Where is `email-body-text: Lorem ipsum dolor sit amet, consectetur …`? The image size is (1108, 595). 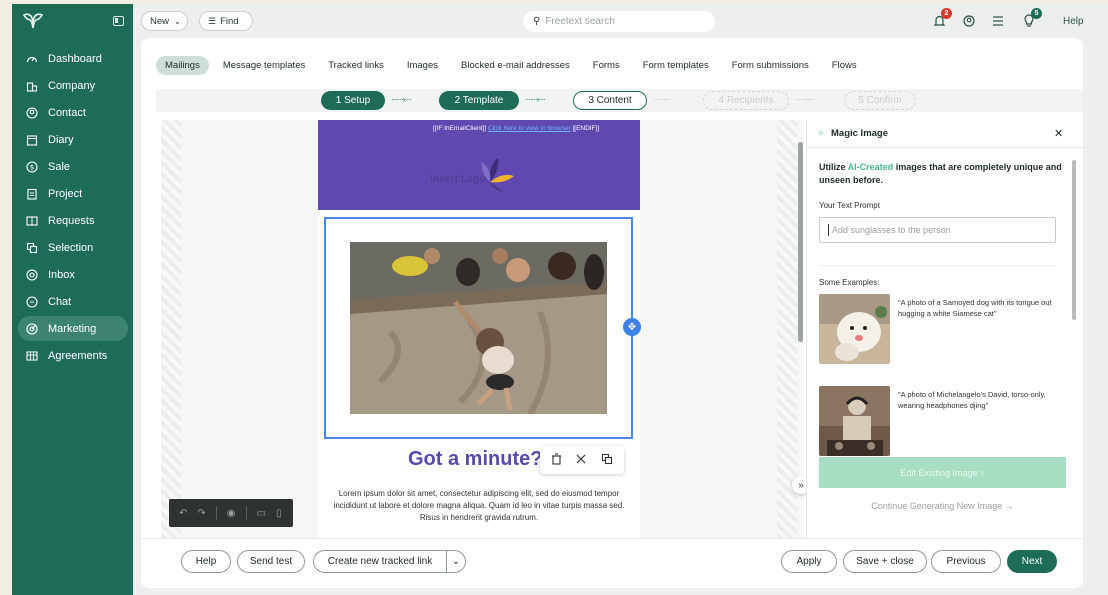 email-body-text: Lorem ipsum dolor sit amet, consectetur … is located at coordinates (479, 506).